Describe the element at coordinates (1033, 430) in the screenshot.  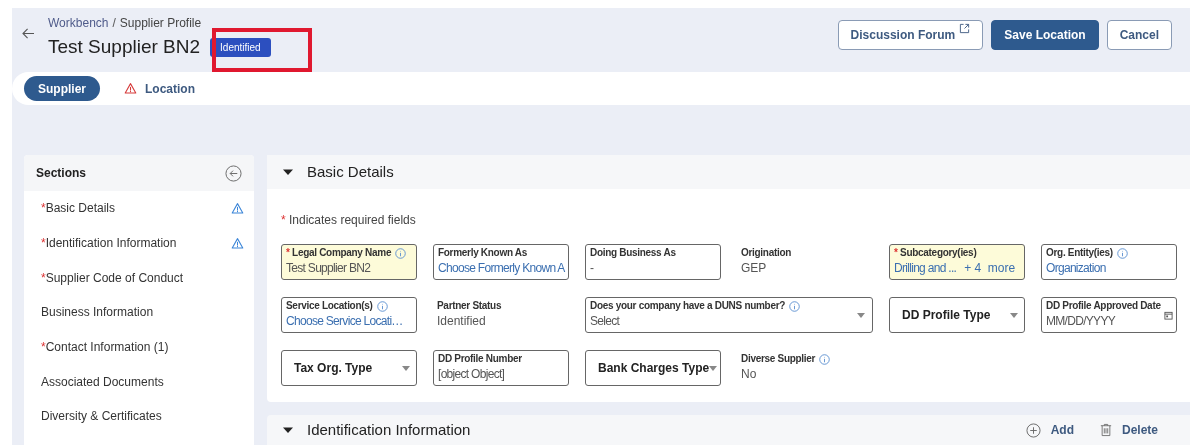
I see `plus-icon` at that location.